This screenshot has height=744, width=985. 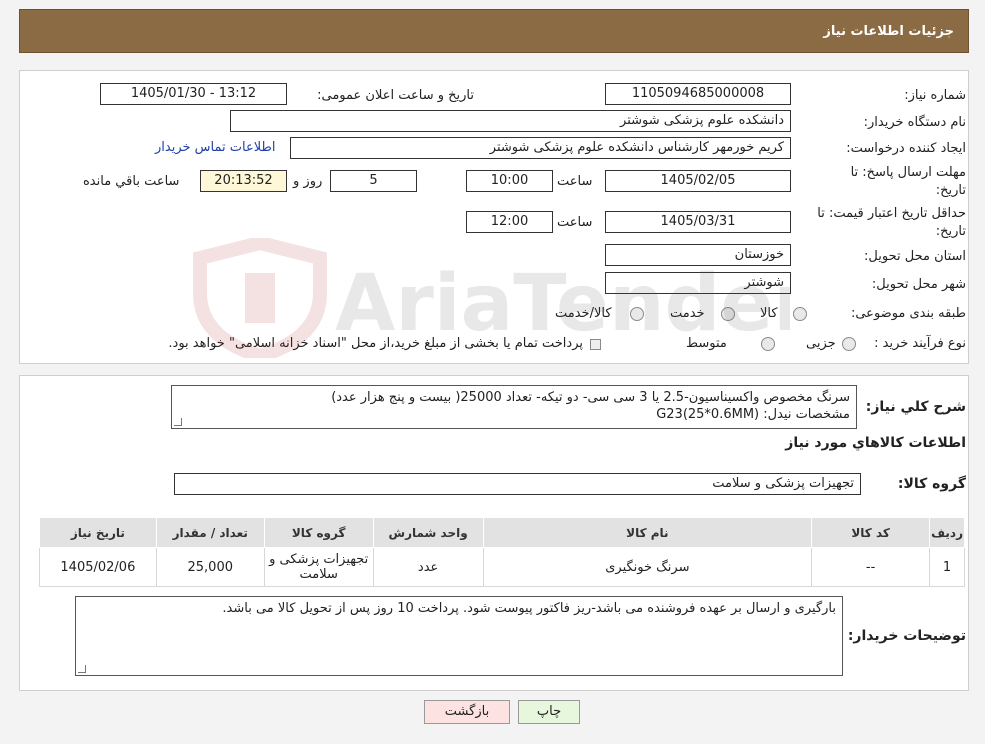 What do you see at coordinates (647, 567) in the screenshot?
I see `cell-name: سرنگ خونگیری` at bounding box center [647, 567].